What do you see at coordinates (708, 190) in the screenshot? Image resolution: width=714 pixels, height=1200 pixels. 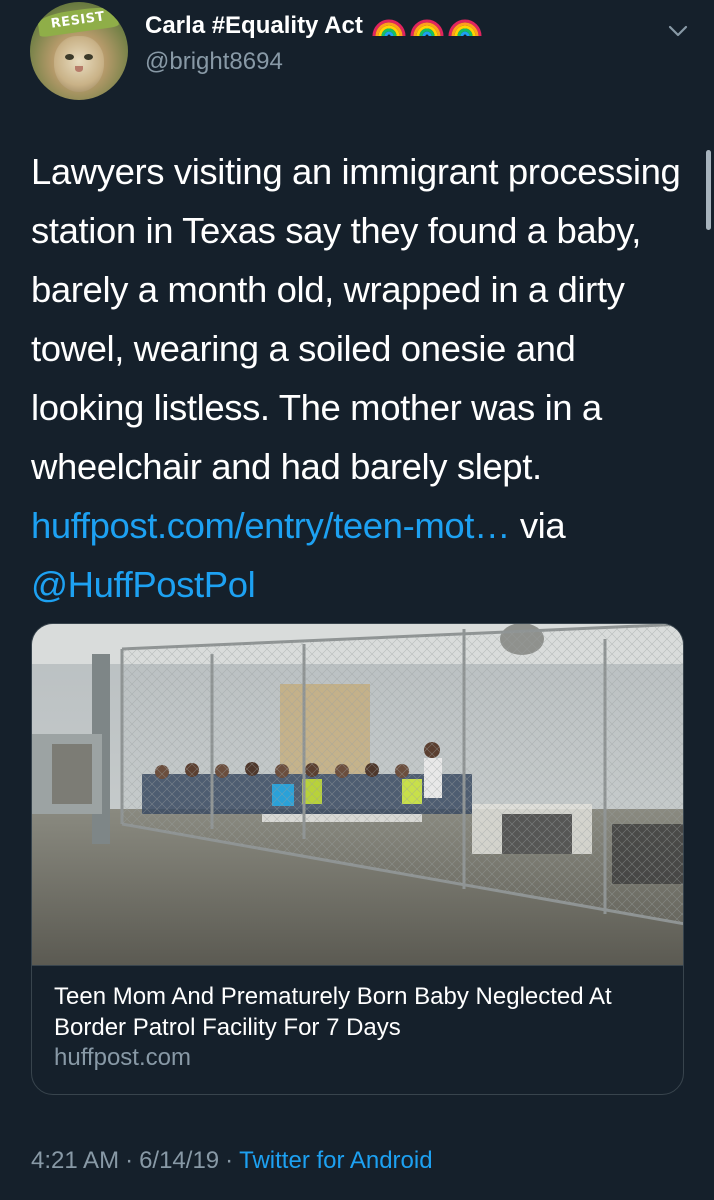 I see `scrollbar-thumb` at bounding box center [708, 190].